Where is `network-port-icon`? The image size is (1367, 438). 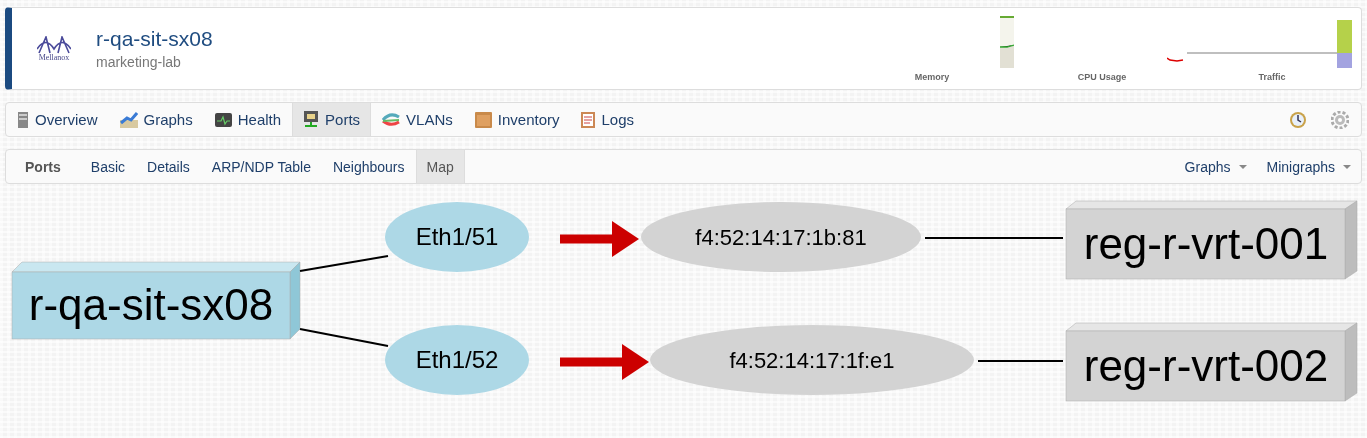
network-port-icon is located at coordinates (311, 119).